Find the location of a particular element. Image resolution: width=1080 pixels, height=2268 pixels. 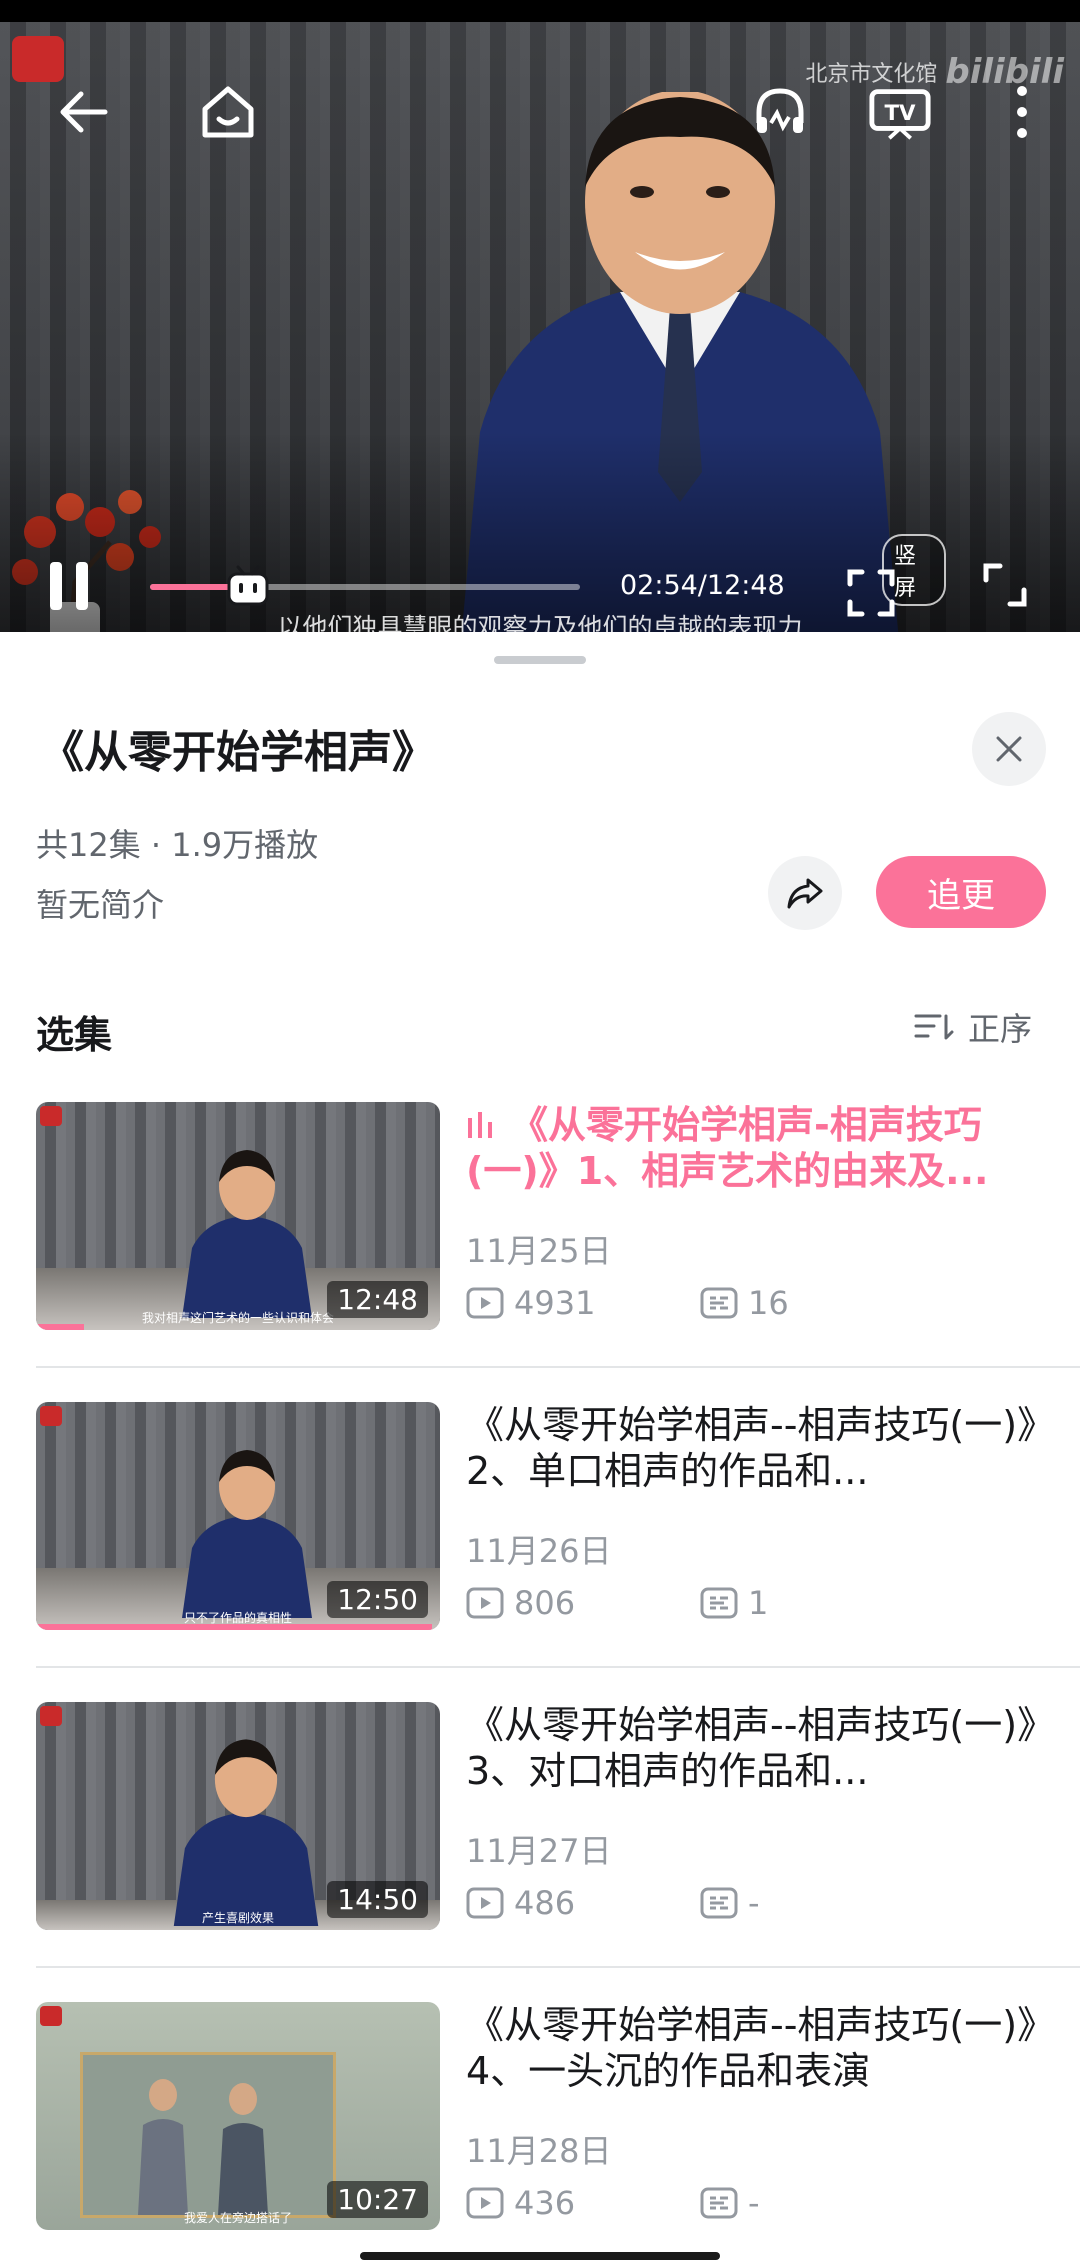

episode-views: 486 is located at coordinates (583, 1903).